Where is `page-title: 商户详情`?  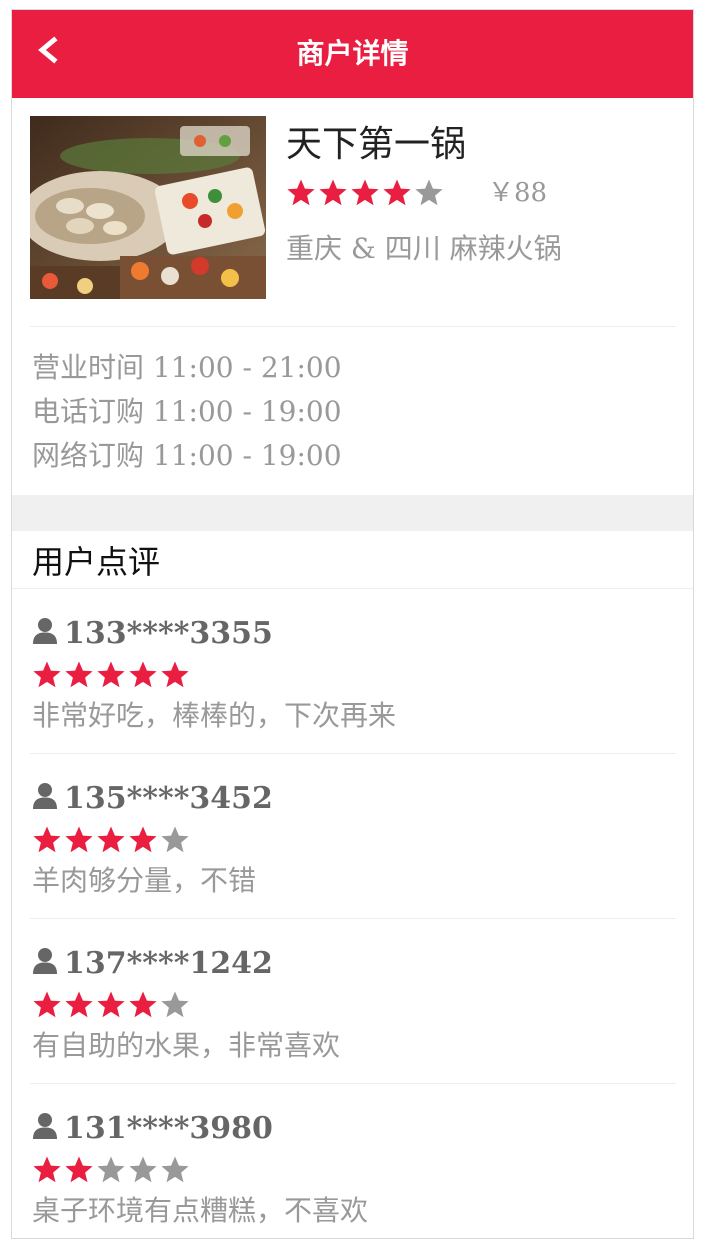
page-title: 商户详情 is located at coordinates (352, 53).